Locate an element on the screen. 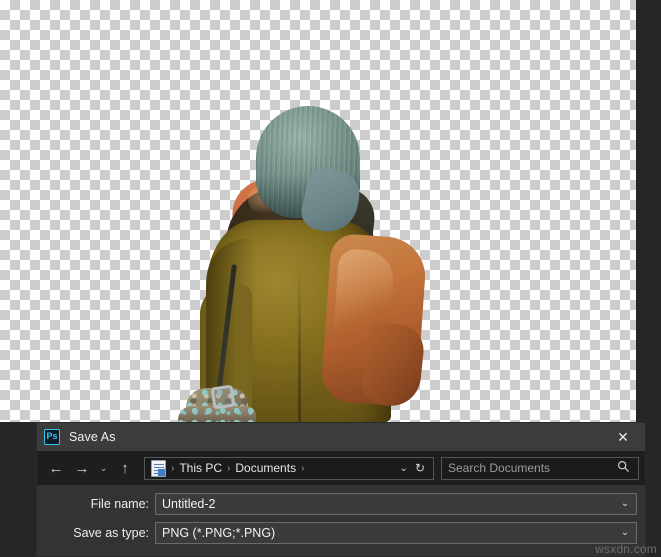  save-as-type-chevron-down-icon: ⌄ is located at coordinates (625, 532).